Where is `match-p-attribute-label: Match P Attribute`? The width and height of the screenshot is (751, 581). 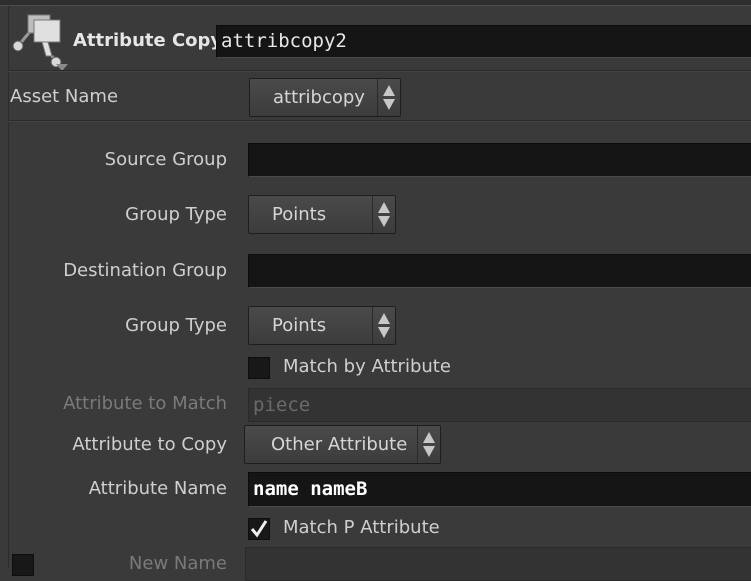
match-p-attribute-label: Match P Attribute is located at coordinates (361, 527).